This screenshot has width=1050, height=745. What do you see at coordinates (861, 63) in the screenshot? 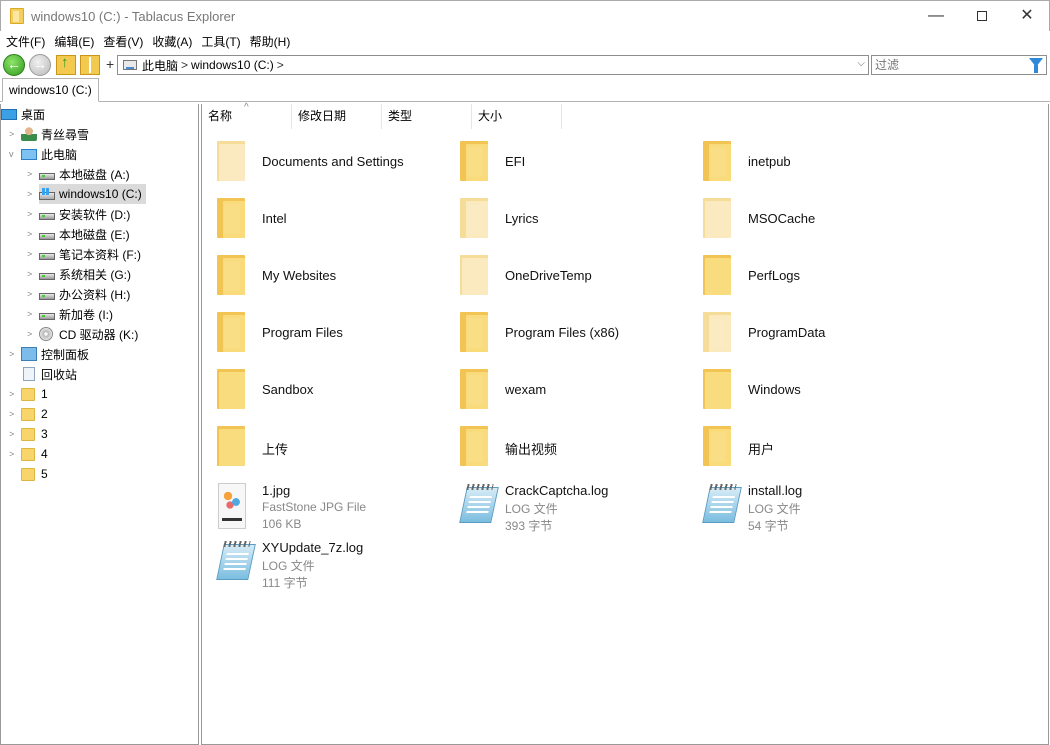
I see `address-dropdown-icon: ⌵` at bounding box center [861, 63].